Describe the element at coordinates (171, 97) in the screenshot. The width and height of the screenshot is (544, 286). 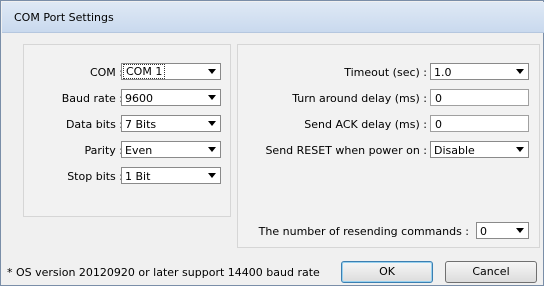
I see `baud-rate-select: 9600` at that location.